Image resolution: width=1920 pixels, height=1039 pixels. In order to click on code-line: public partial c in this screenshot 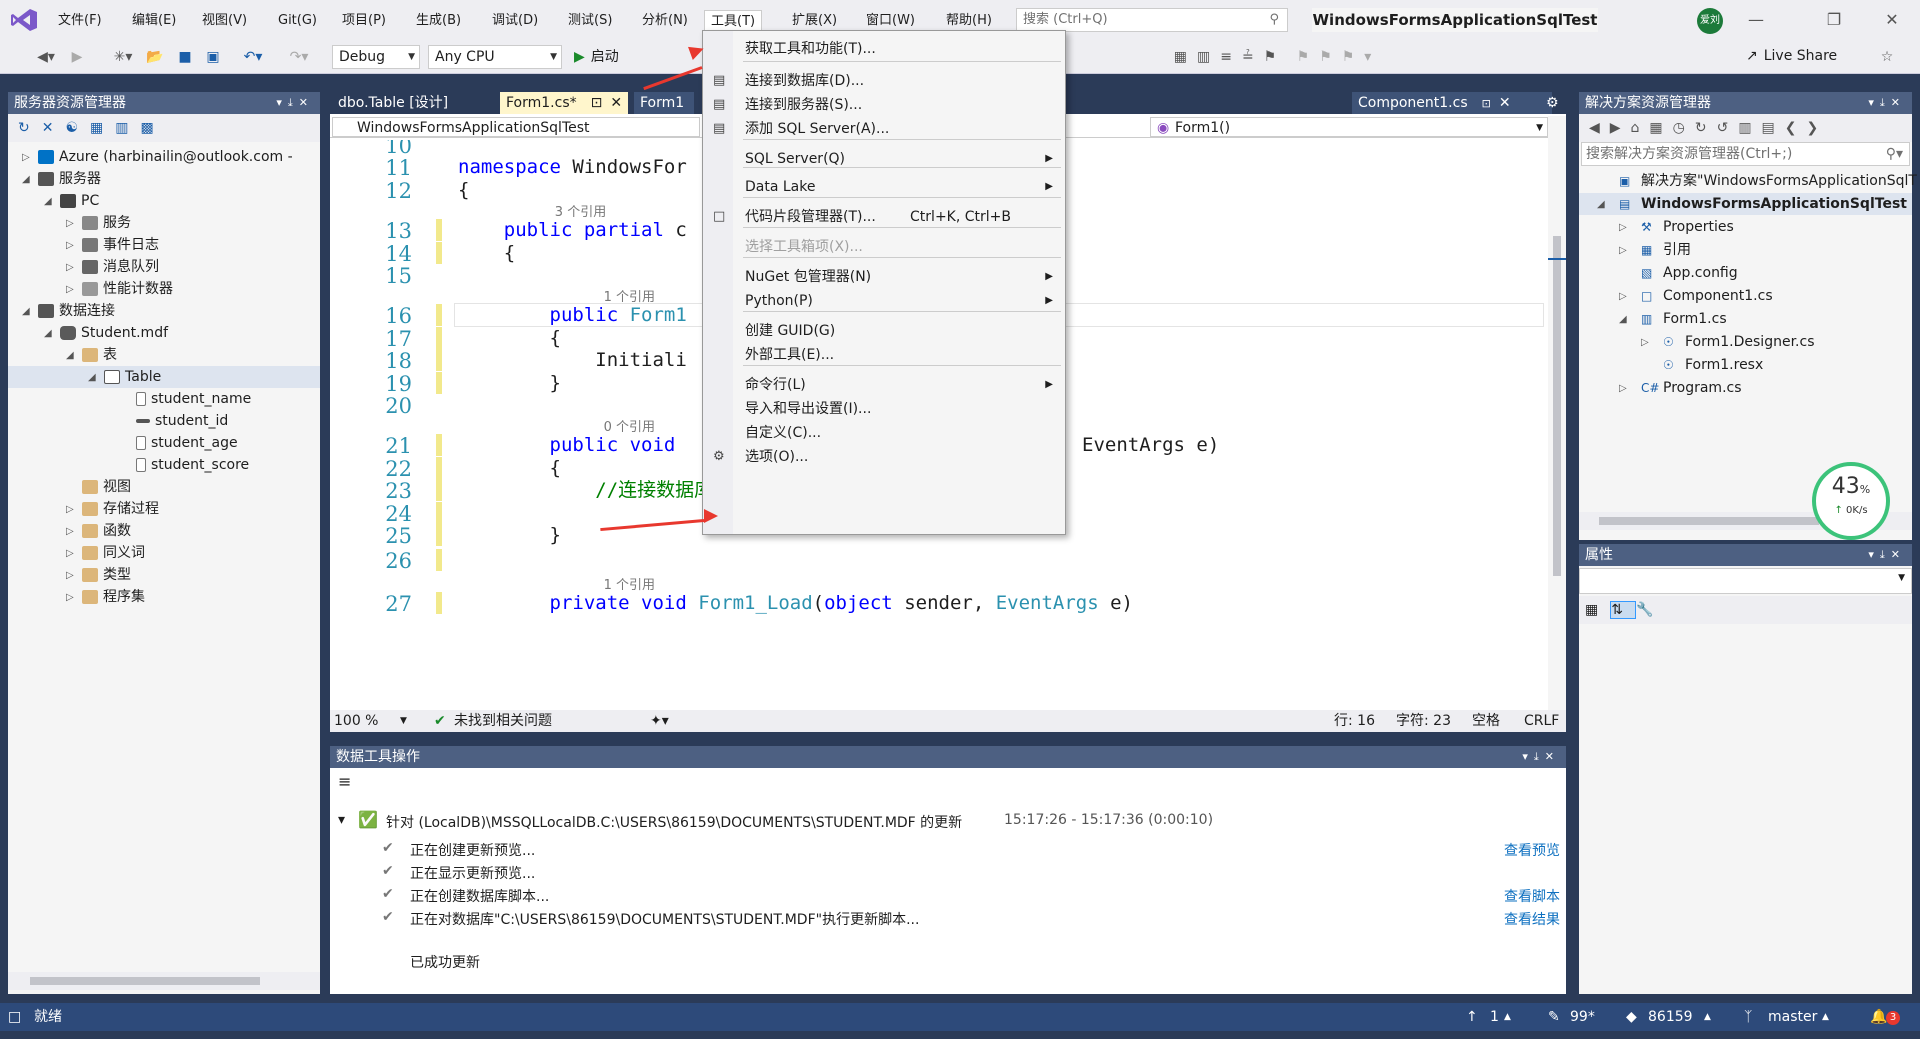, I will do `click(572, 230)`.